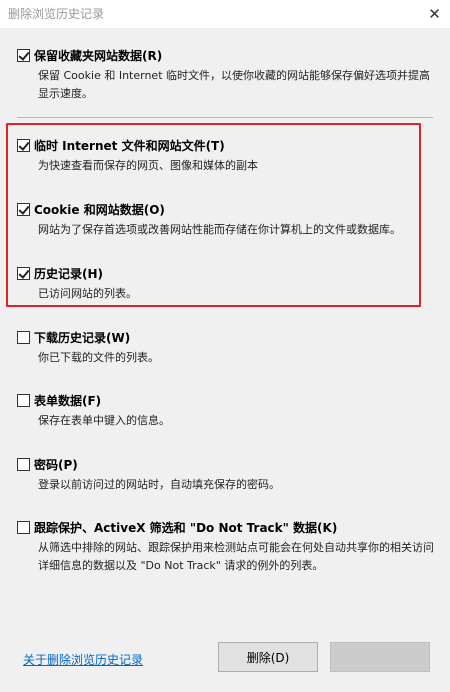 The image size is (450, 692). What do you see at coordinates (23, 337) in the screenshot?
I see `checkbox-download-history` at bounding box center [23, 337].